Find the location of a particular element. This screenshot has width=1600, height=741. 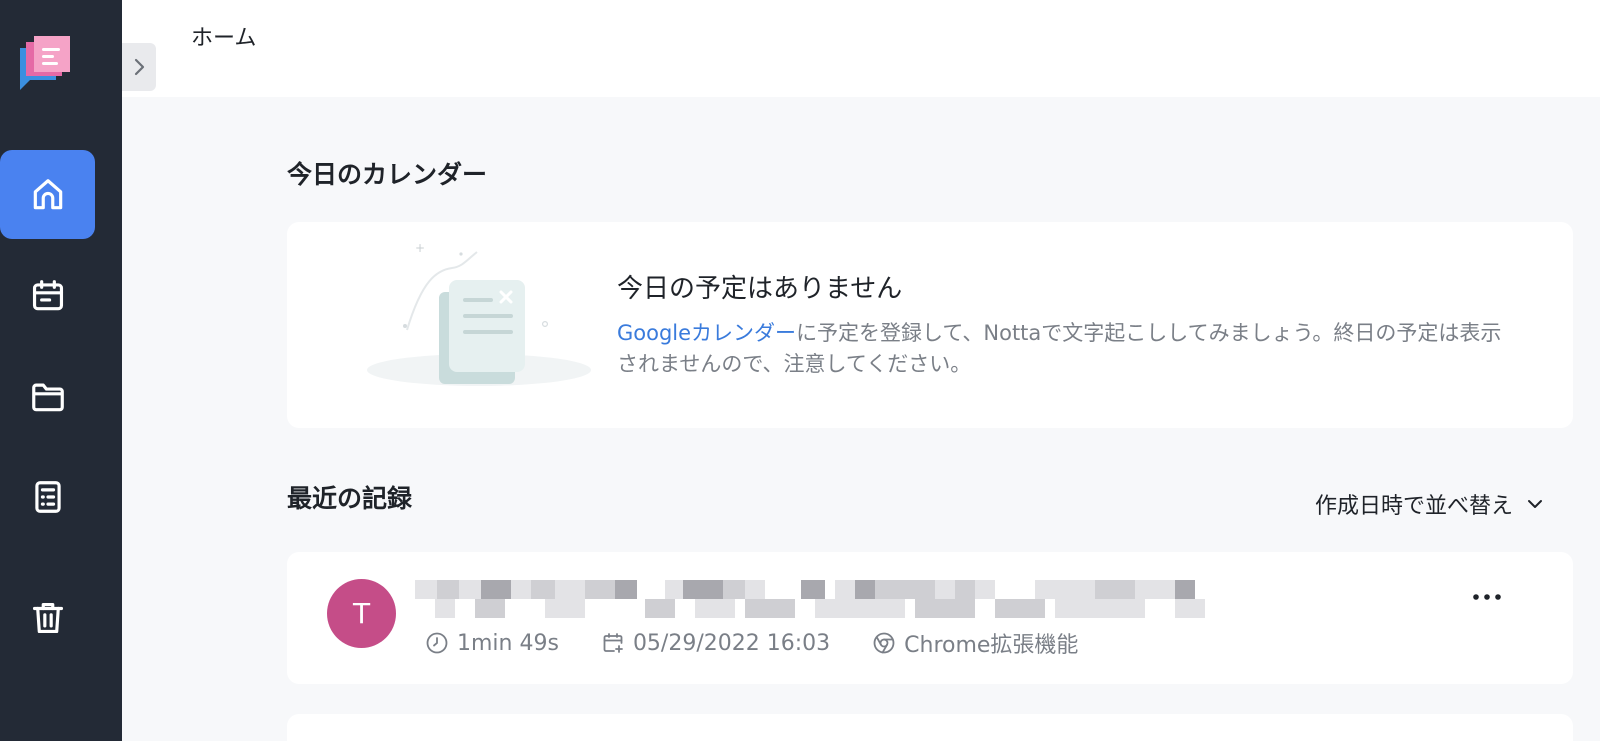

clock-icon is located at coordinates (437, 643).